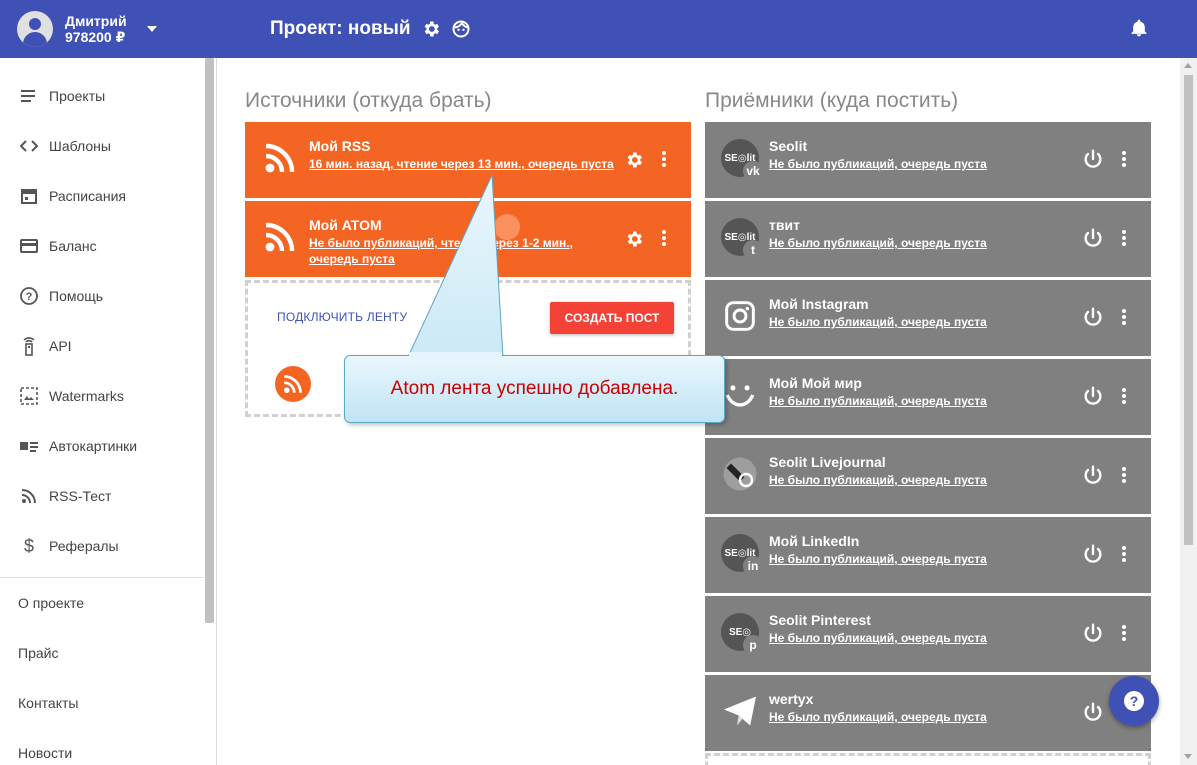 This screenshot has width=1197, height=765. I want to click on sidebar-item-rss-test: RSS-Тест, so click(108, 496).